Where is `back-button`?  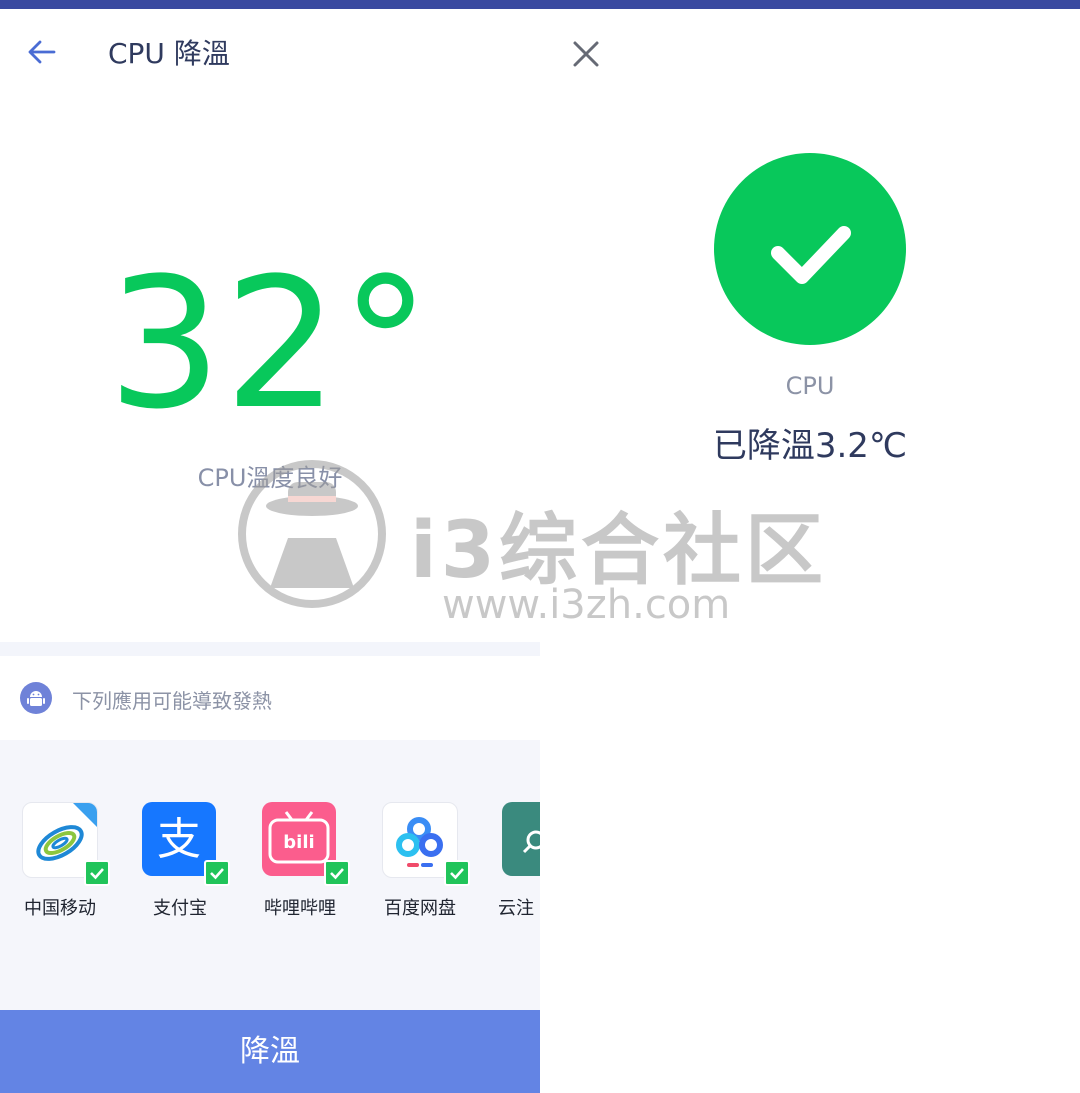
back-button is located at coordinates (42, 52).